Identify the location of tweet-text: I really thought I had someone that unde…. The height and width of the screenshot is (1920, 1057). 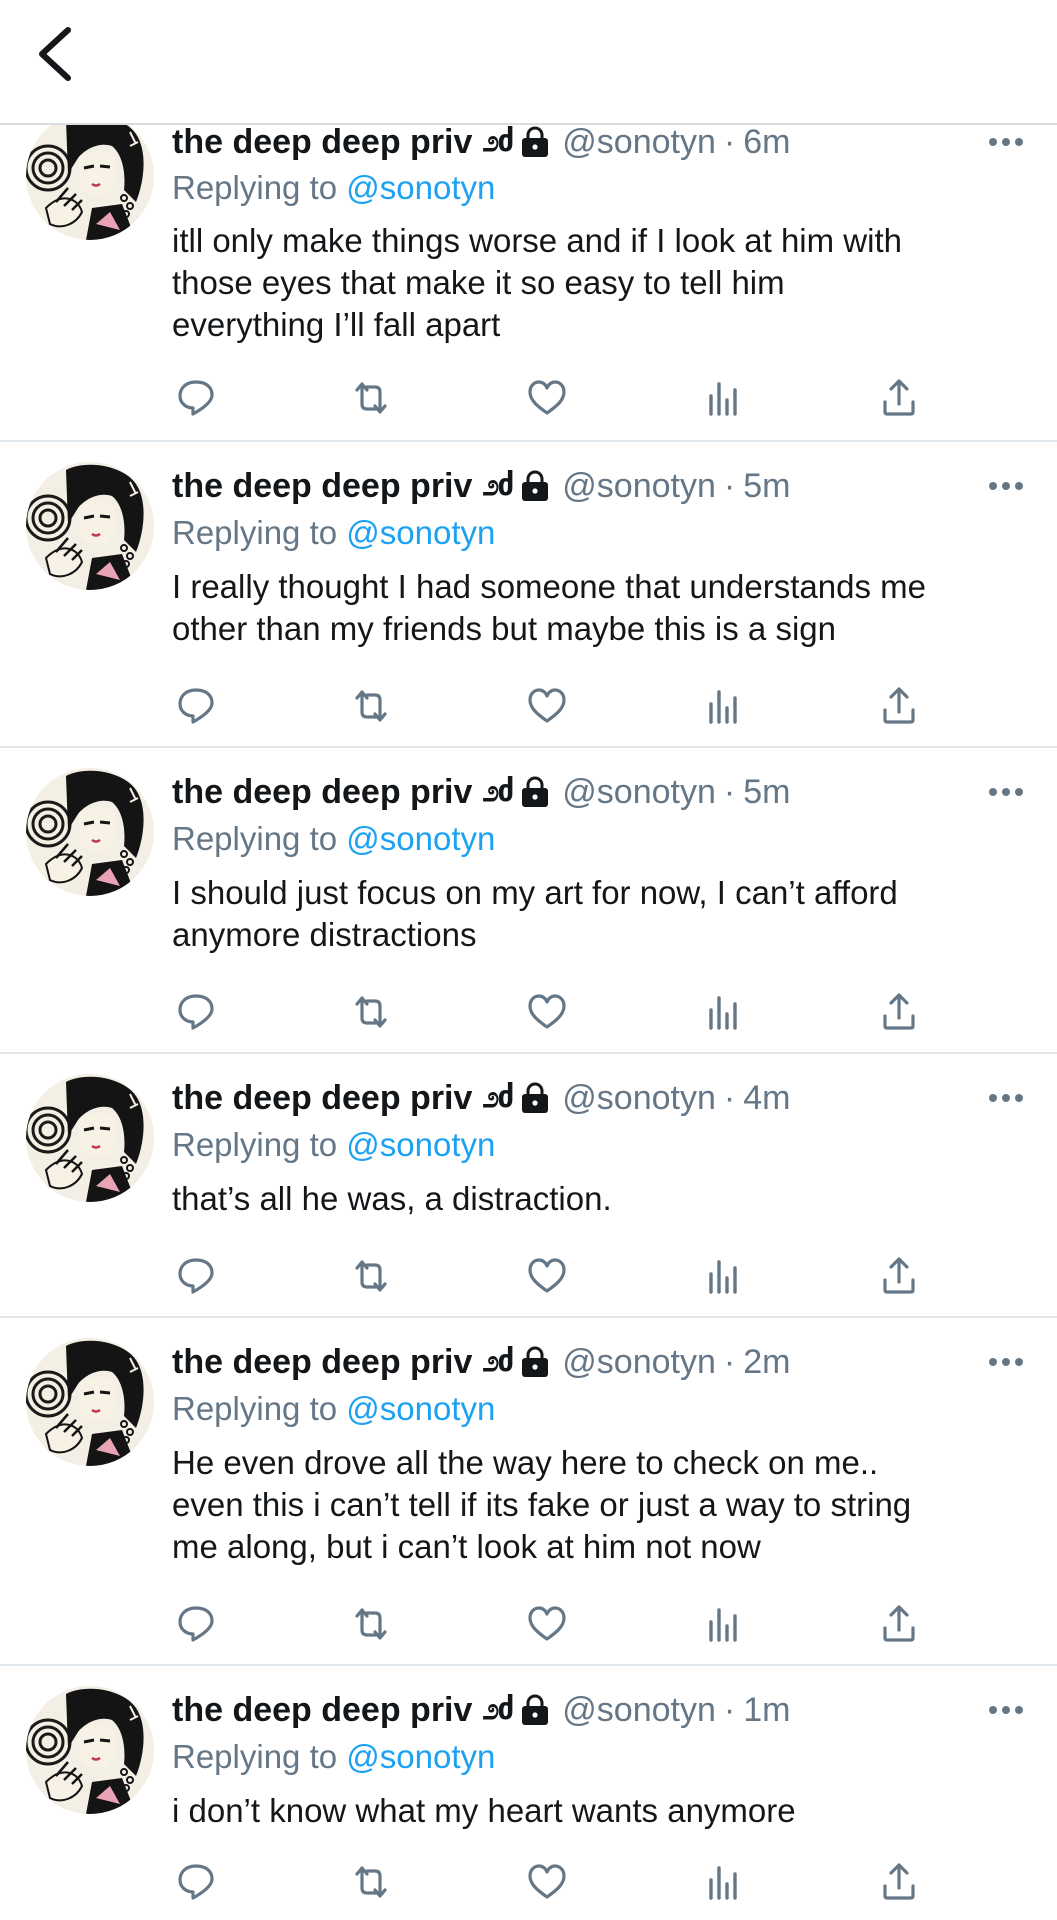
(549, 607).